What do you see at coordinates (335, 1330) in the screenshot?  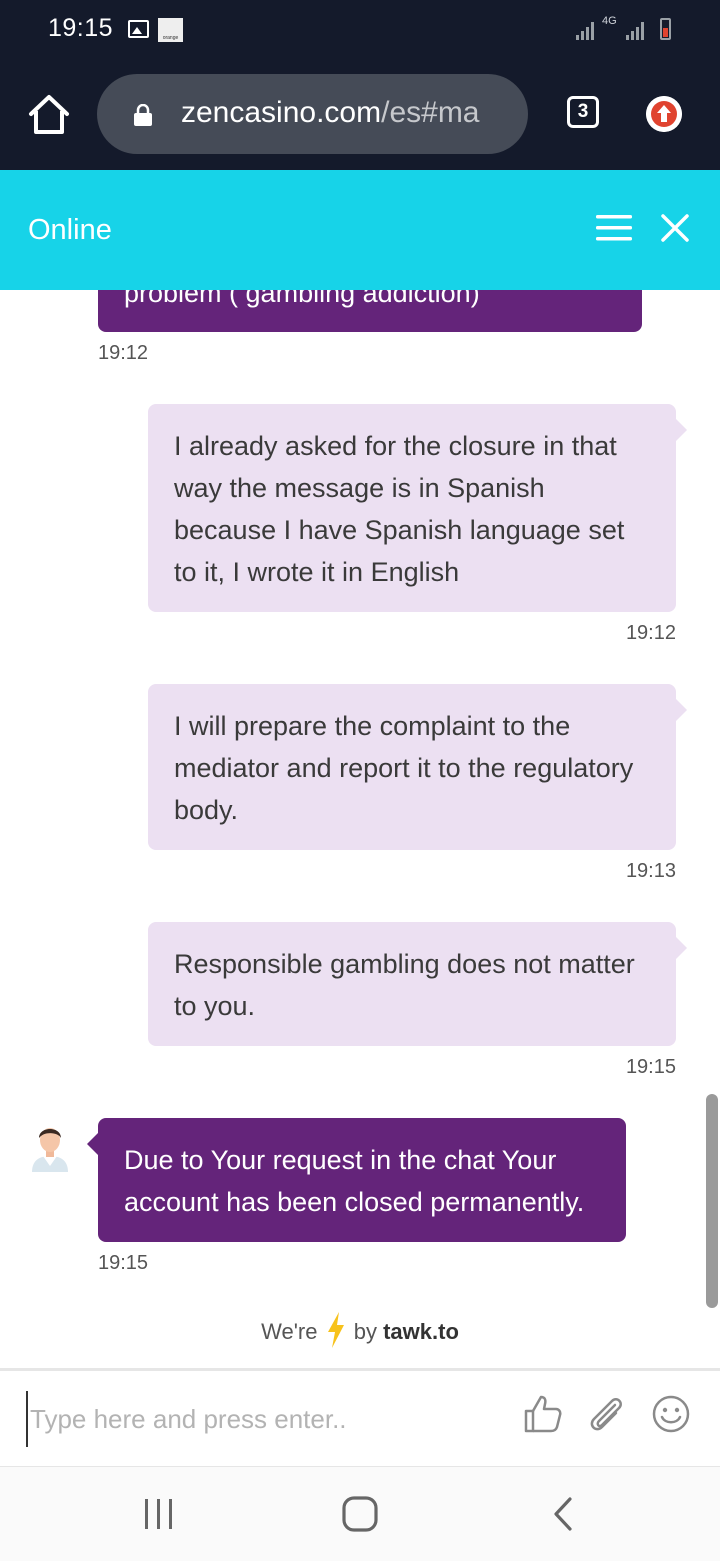 I see `lightning-icon` at bounding box center [335, 1330].